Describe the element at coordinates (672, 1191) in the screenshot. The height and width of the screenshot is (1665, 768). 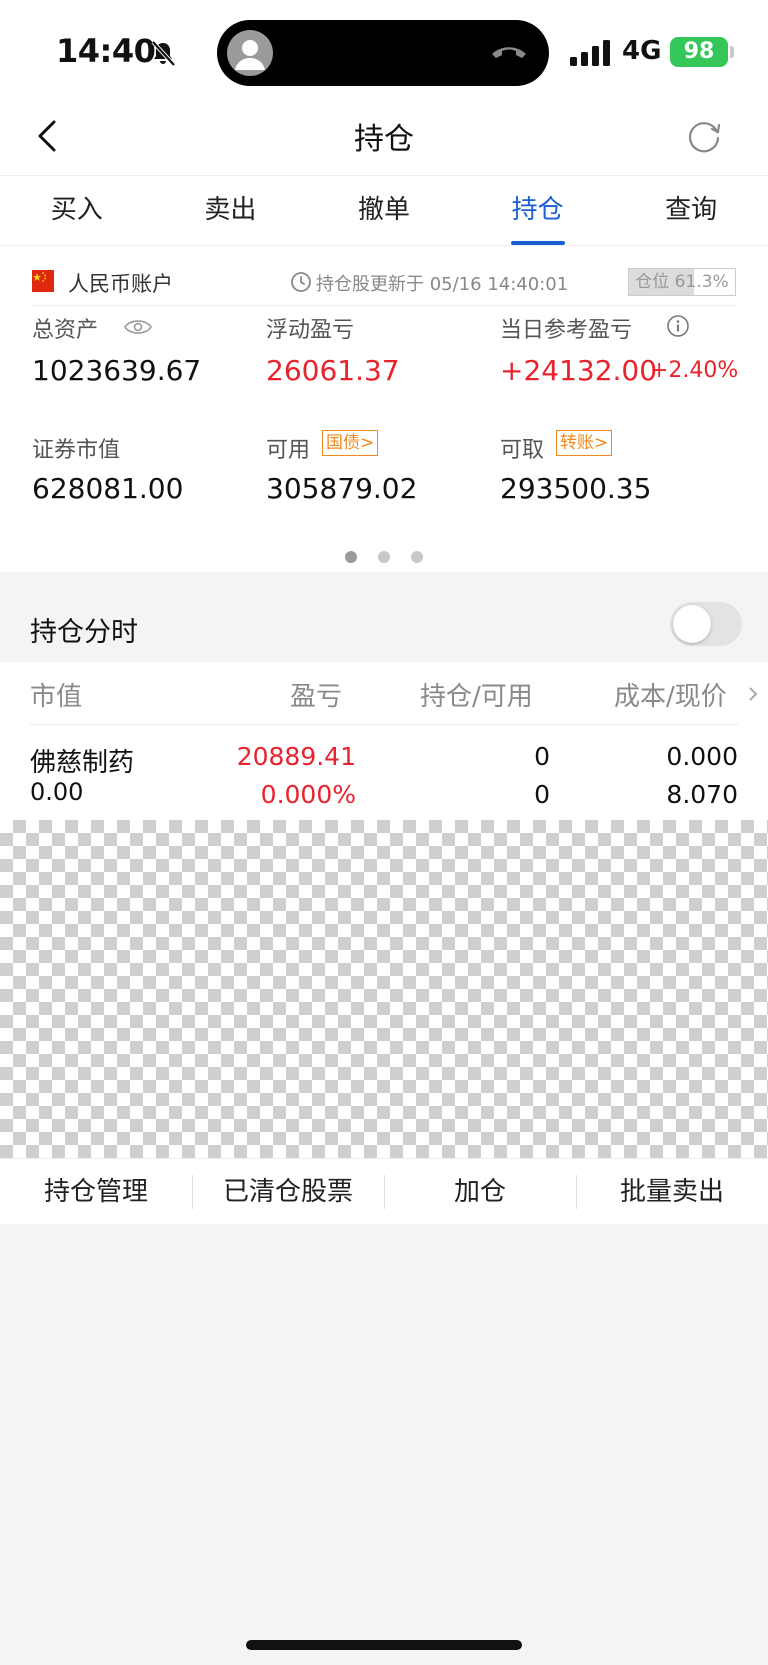
I see `batch-sell-button: 批量卖出` at that location.